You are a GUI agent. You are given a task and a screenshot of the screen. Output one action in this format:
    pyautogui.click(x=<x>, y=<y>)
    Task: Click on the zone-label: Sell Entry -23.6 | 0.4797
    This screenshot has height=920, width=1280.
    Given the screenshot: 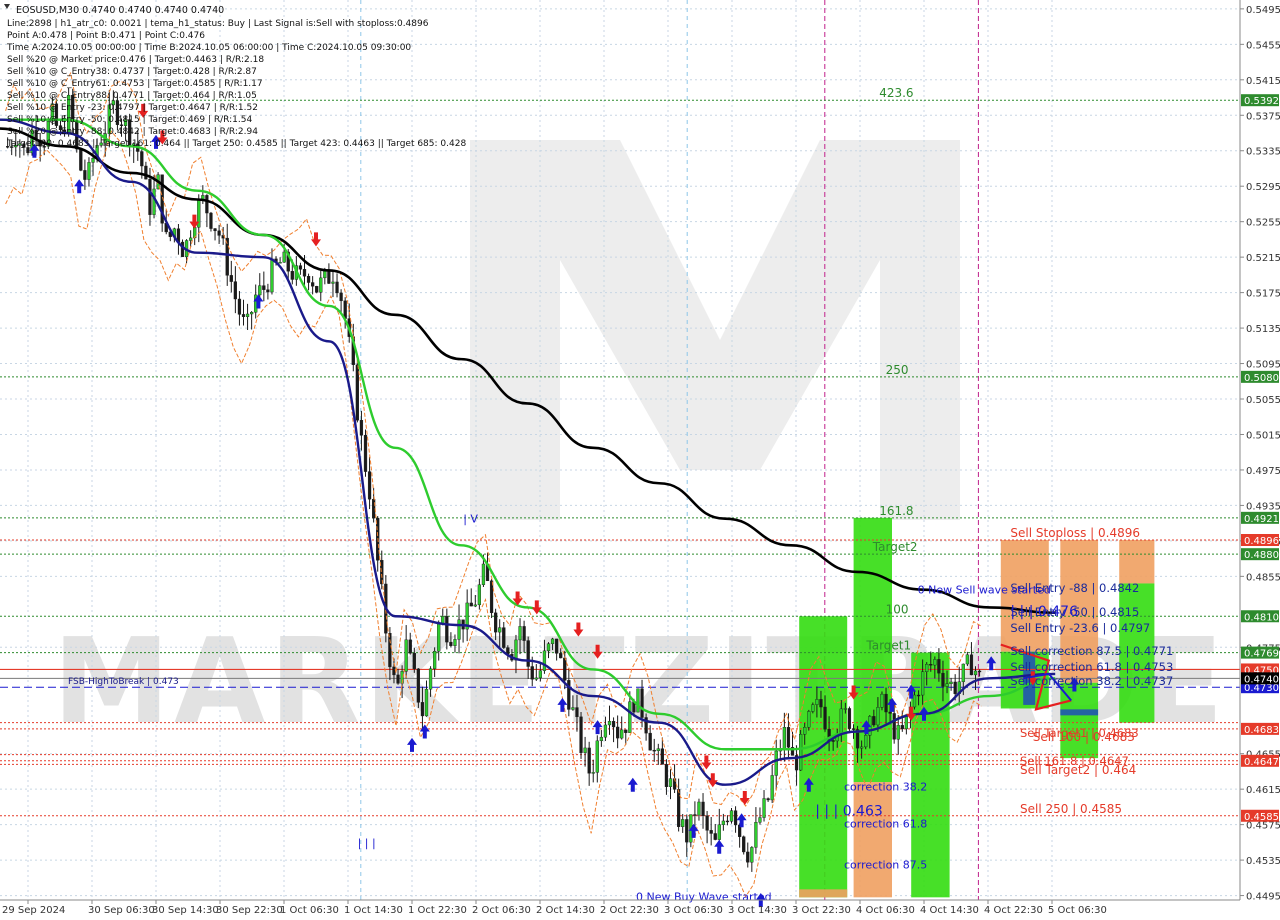 What is the action you would take?
    pyautogui.click(x=1080, y=628)
    